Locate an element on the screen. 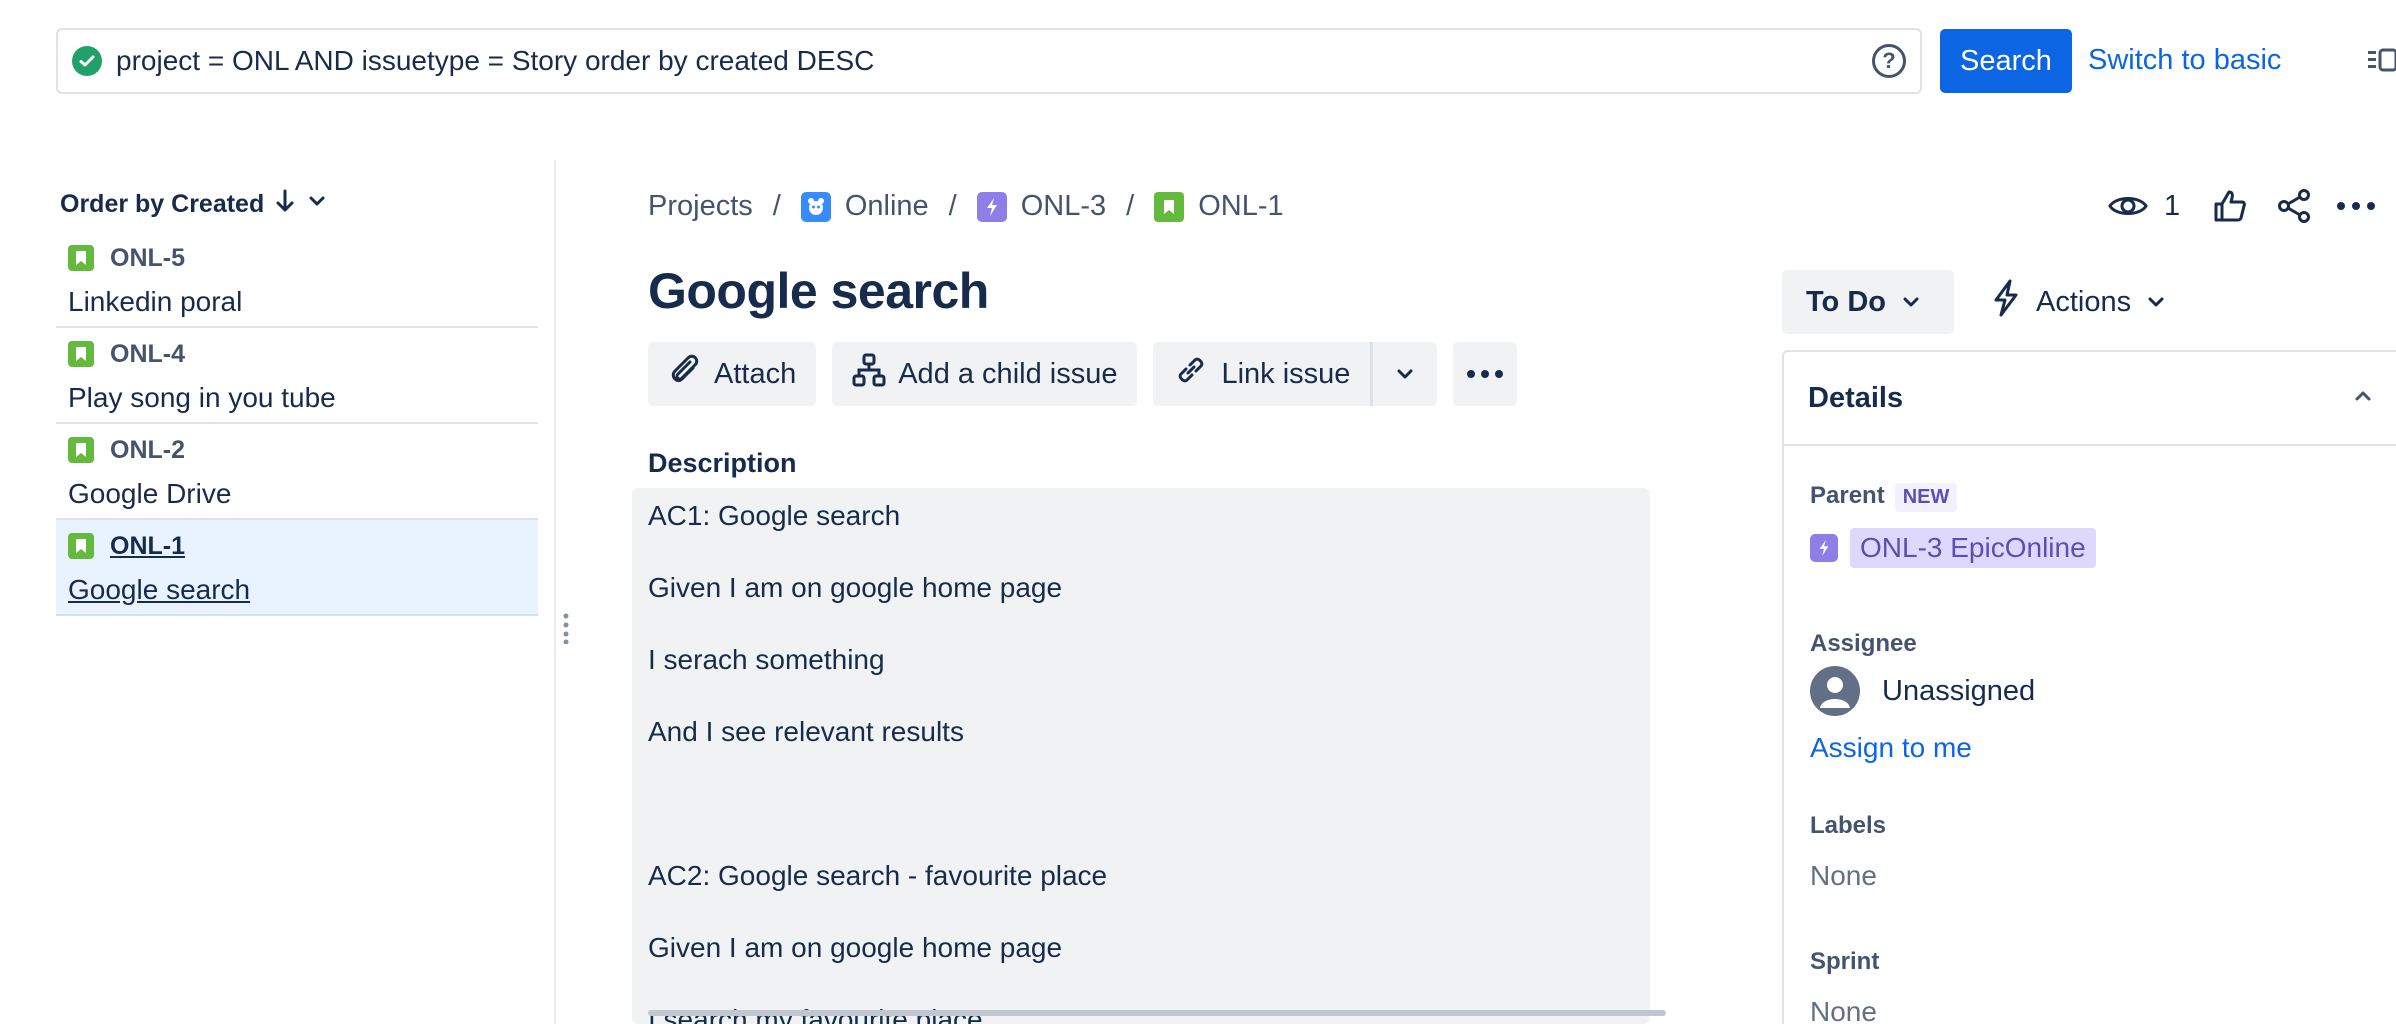 This screenshot has width=2396, height=1024. description-line is located at coordinates (1141, 812).